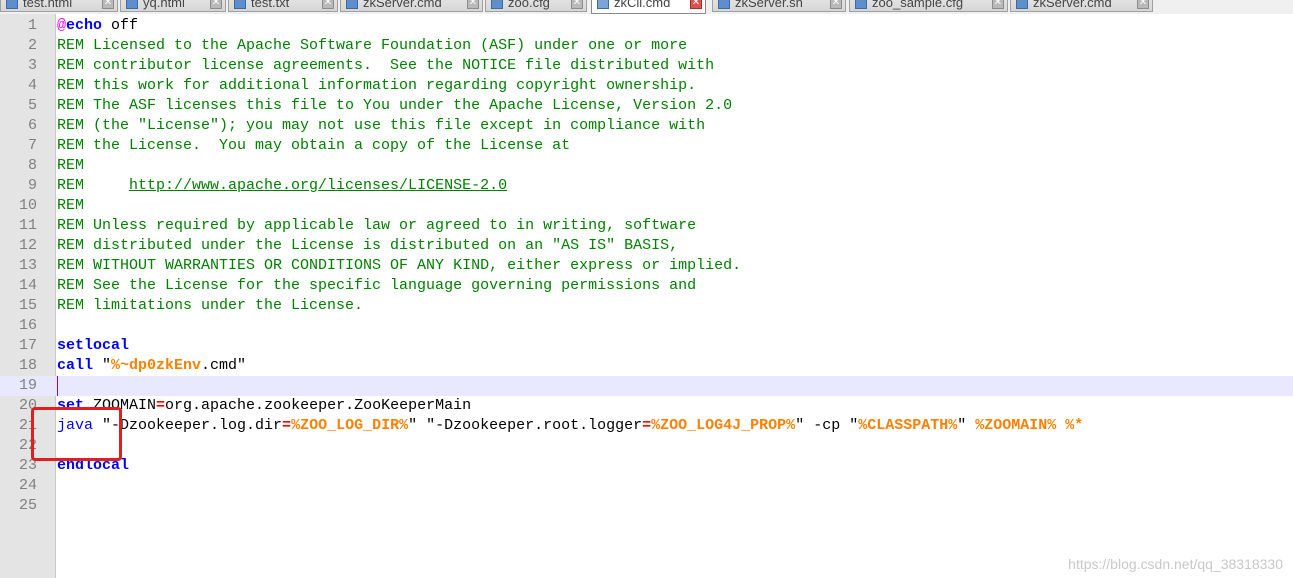  What do you see at coordinates (120, 25) in the screenshot?
I see `token-plain: off` at bounding box center [120, 25].